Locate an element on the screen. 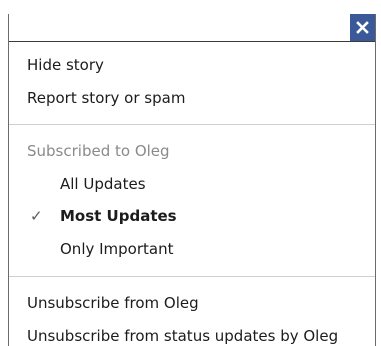  most-updates-option: ✓ Most Updates is located at coordinates (103, 216).